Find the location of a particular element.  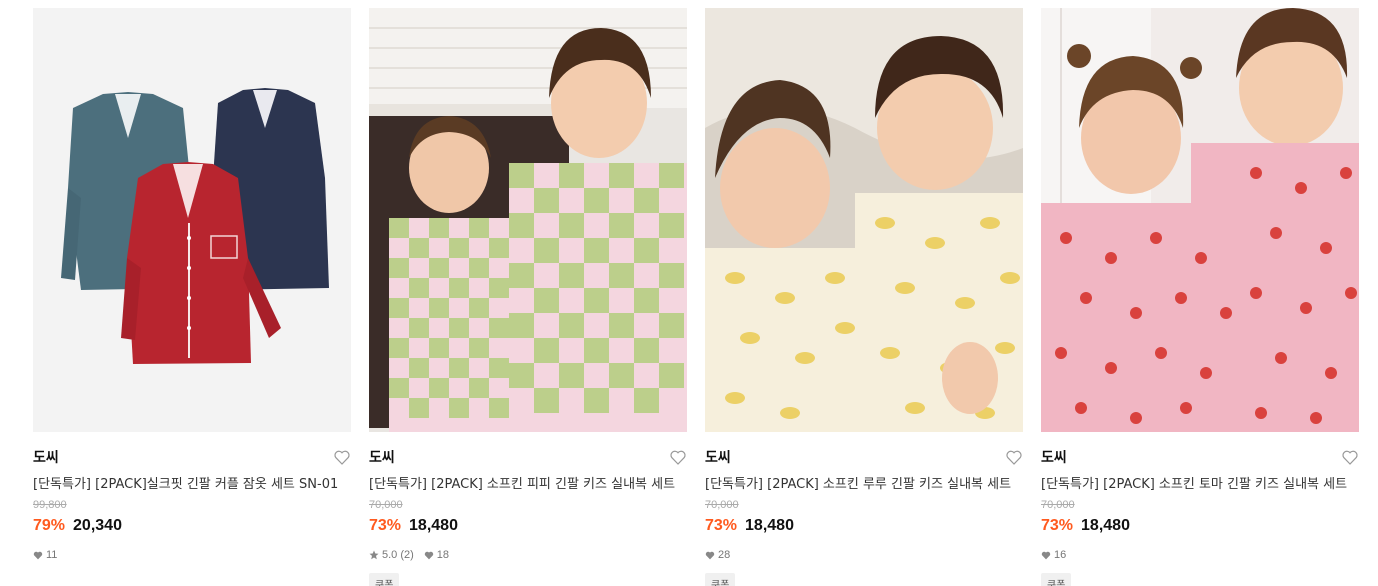

product-title: [단독특가] [2PACK] 소프킨 토마 긴팔 키즈 실내복 세트 is located at coordinates (1200, 482).